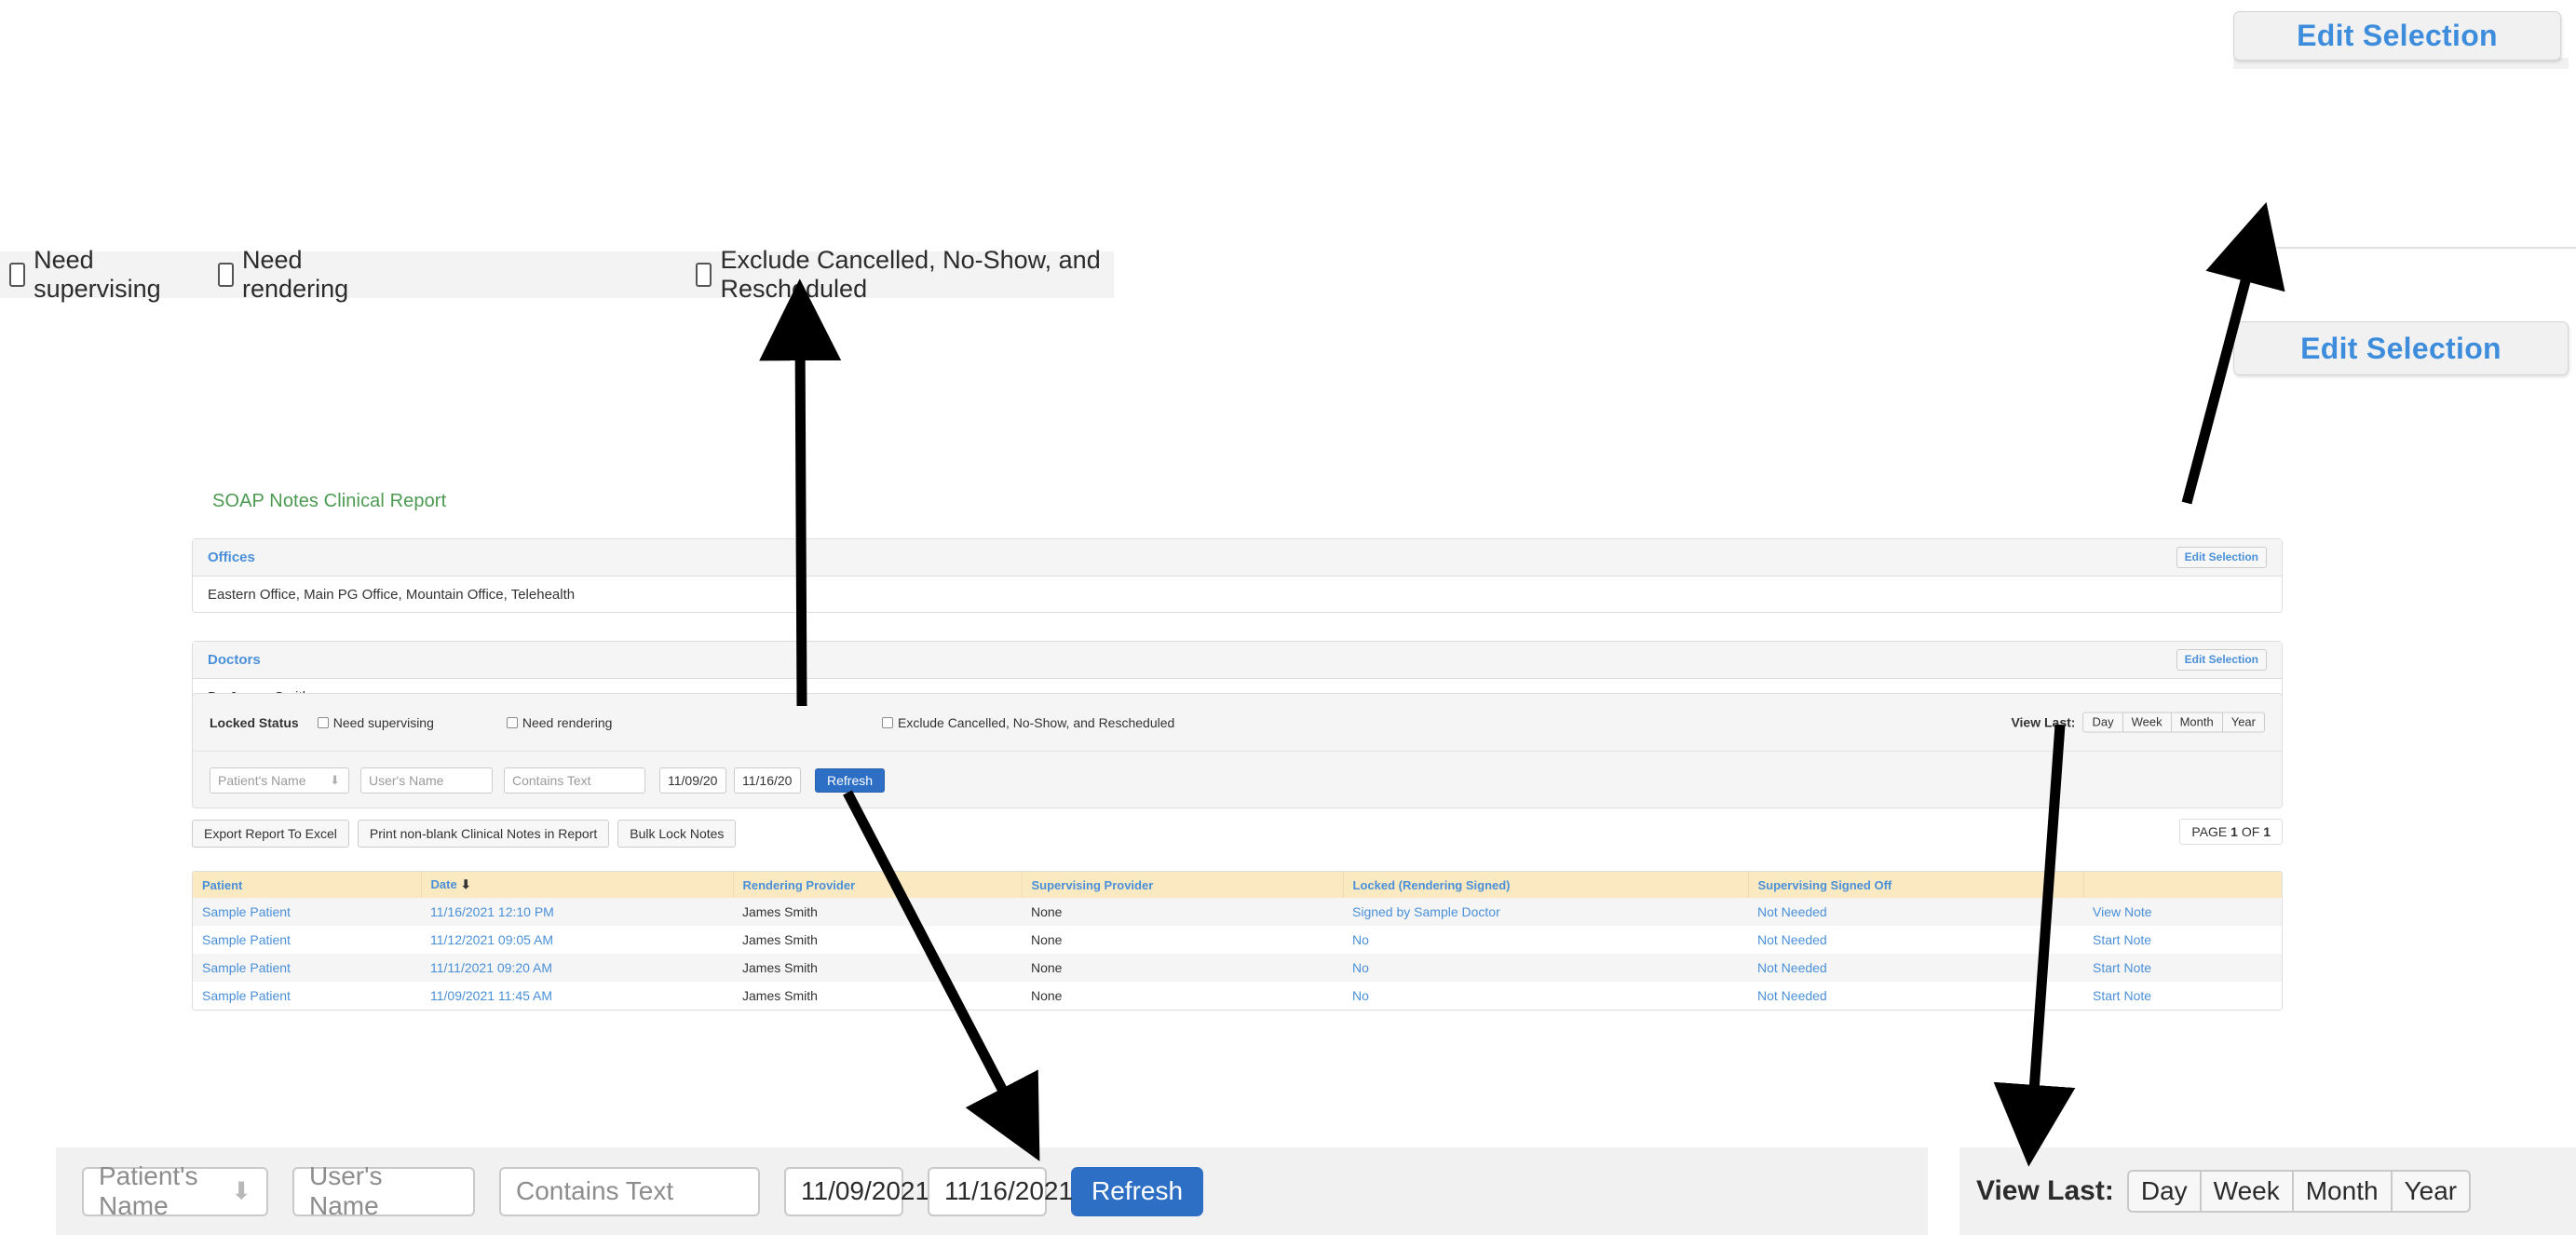  Describe the element at coordinates (577, 968) in the screenshot. I see `cell-date: 11/11/2021 09:20 AM` at that location.